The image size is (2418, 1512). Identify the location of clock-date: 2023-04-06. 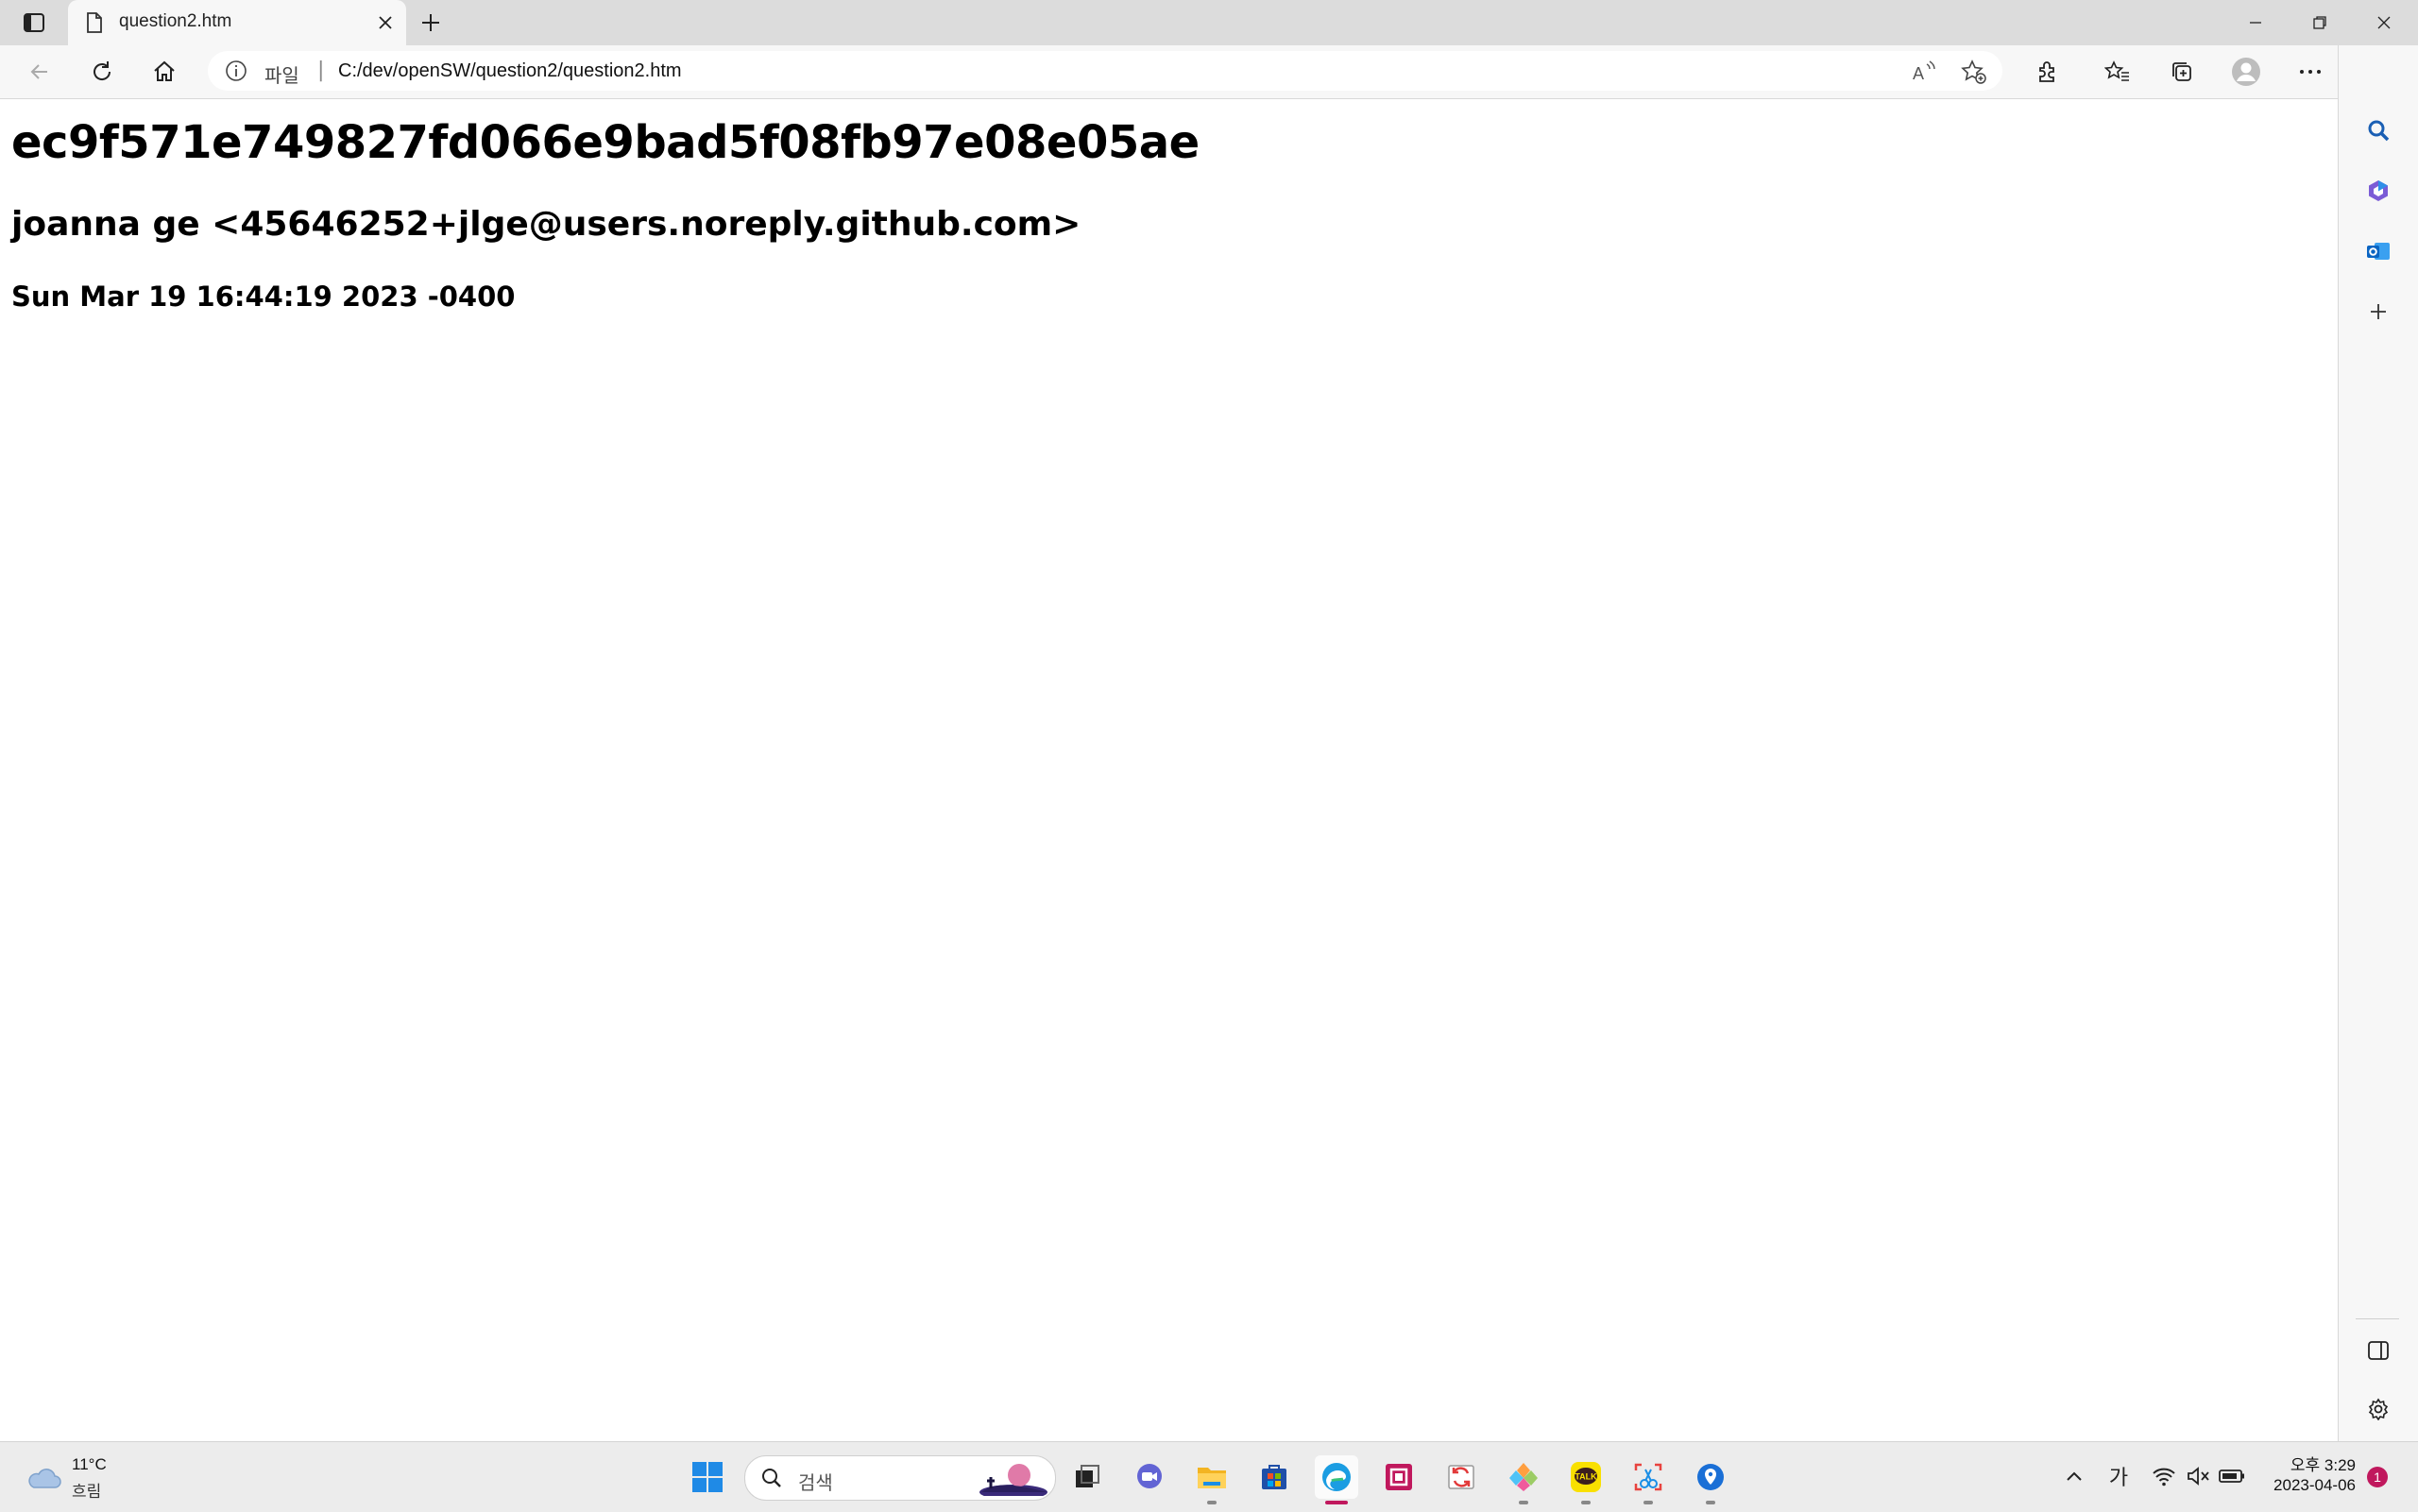
(2308, 1485).